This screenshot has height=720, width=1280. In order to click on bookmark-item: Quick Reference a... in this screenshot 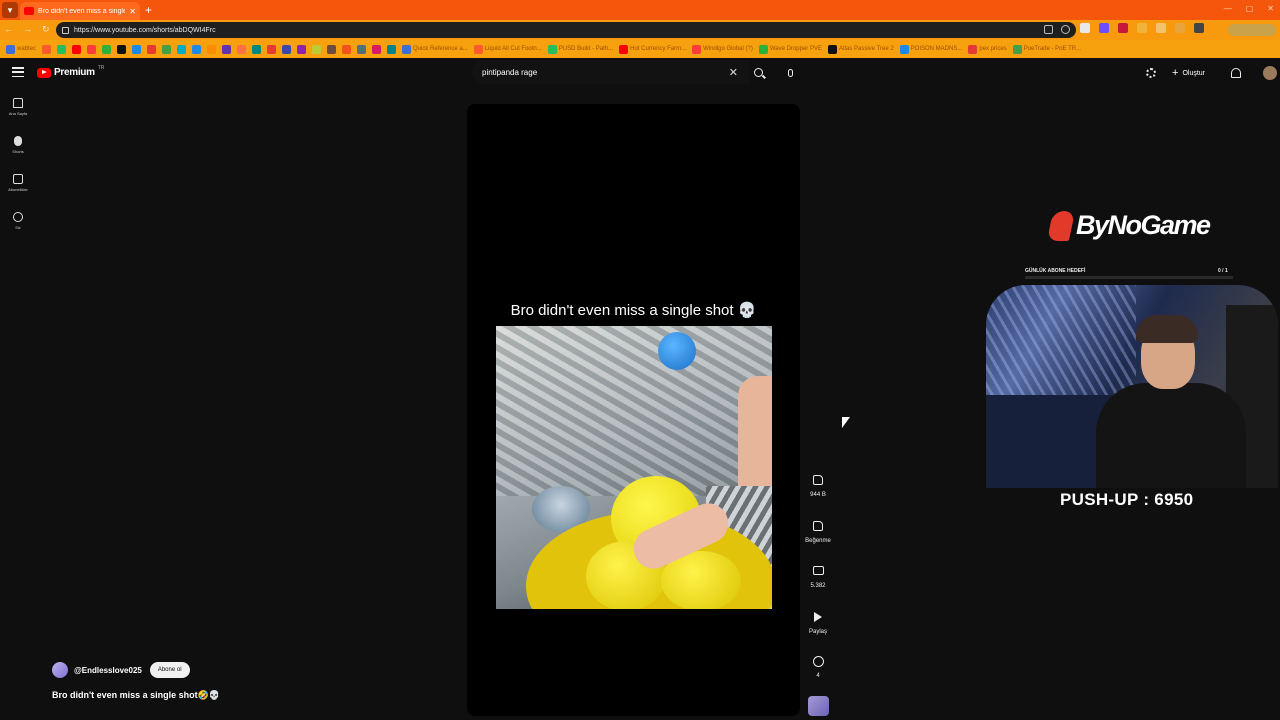, I will do `click(435, 49)`.